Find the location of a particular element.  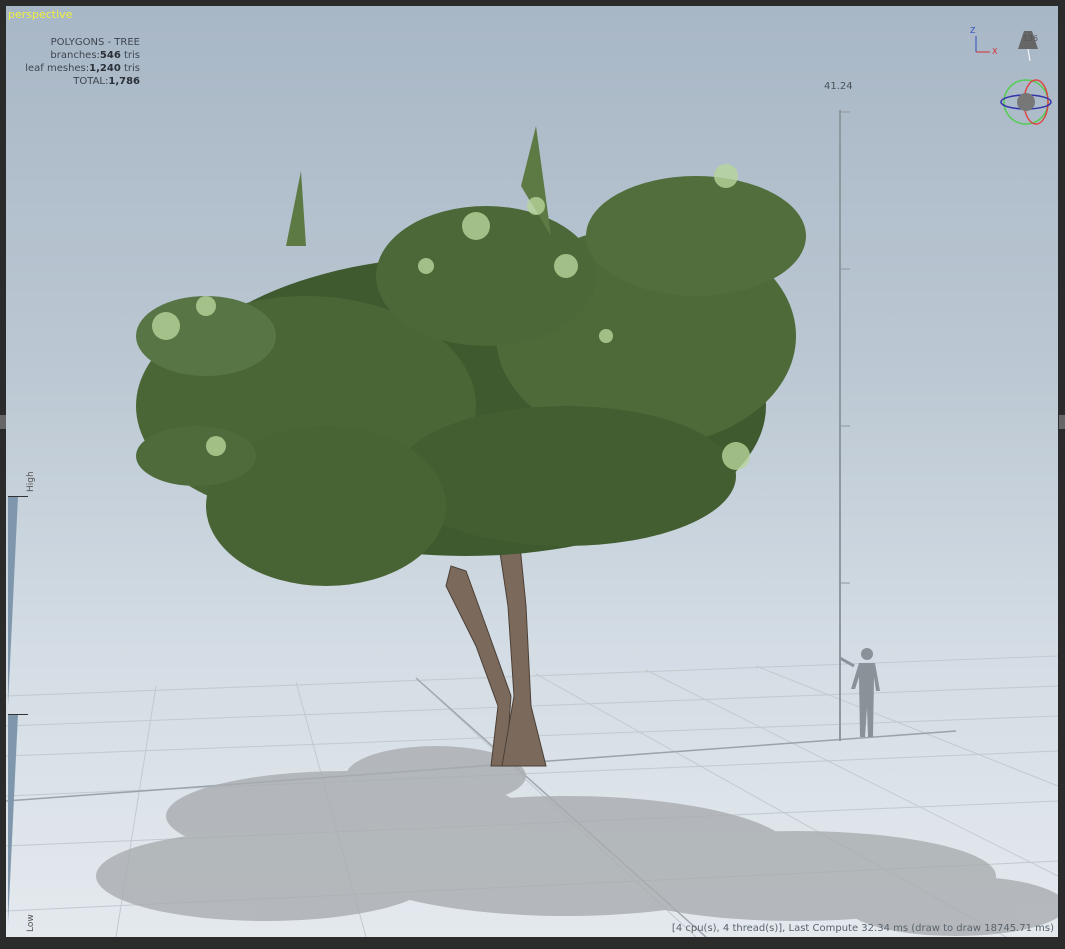

axis-x-label: X is located at coordinates (995, 51).